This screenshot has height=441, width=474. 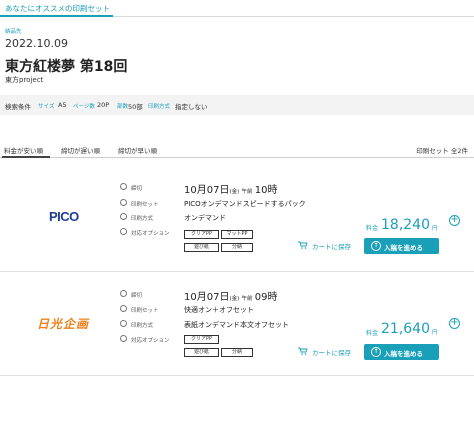 What do you see at coordinates (36, 43) in the screenshot?
I see `event-date: 2022.10.09` at bounding box center [36, 43].